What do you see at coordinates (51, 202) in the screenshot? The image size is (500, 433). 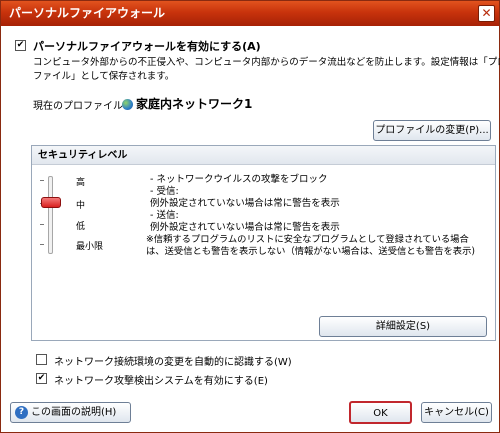 I see `slider-thumb` at bounding box center [51, 202].